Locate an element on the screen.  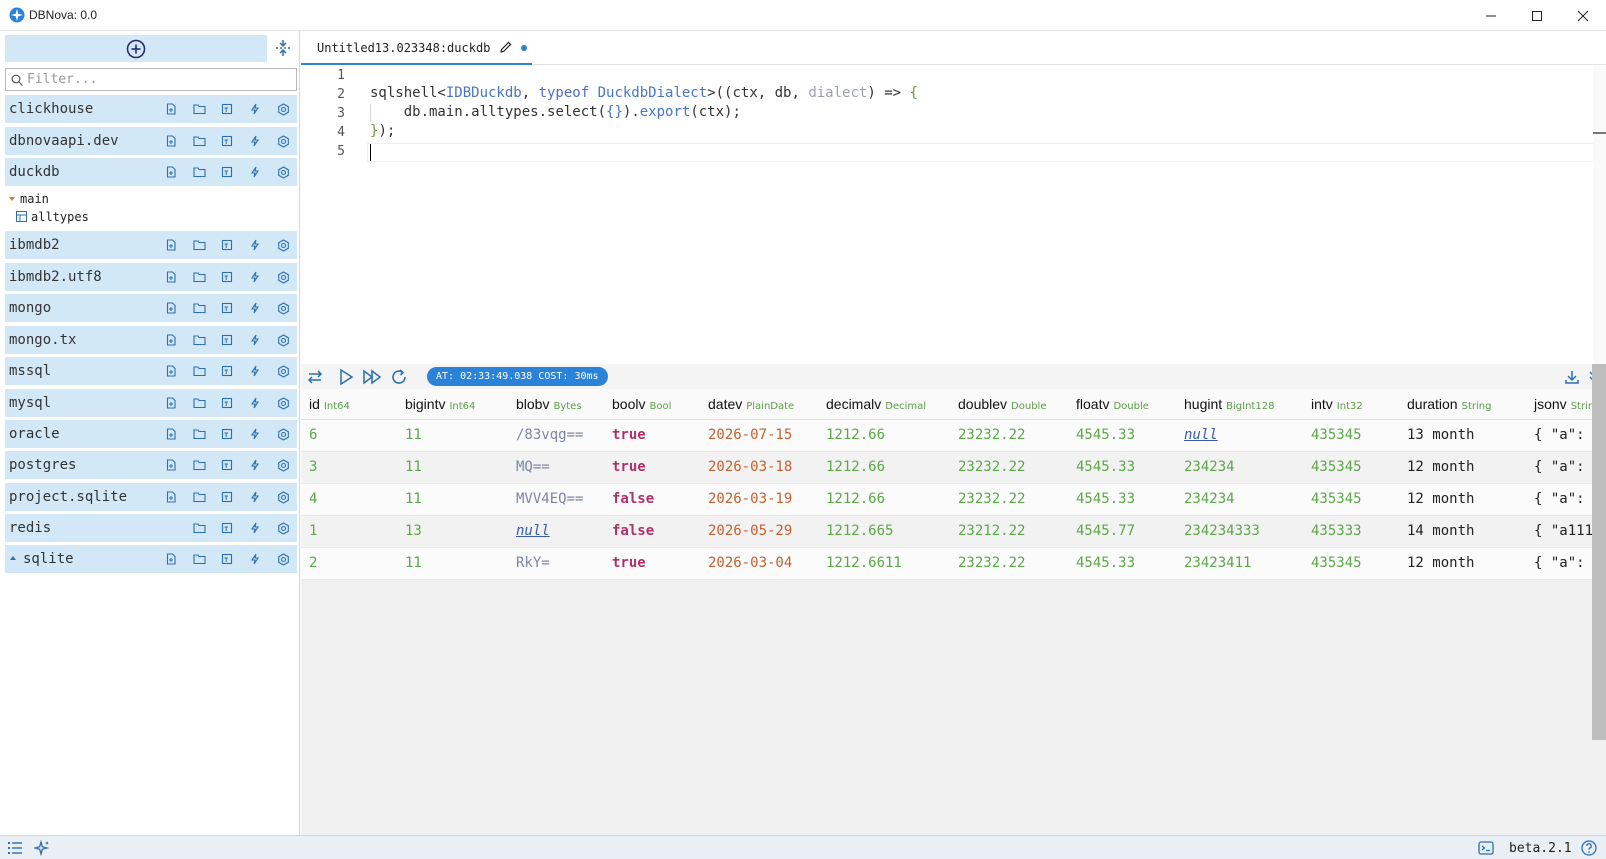
connection-item: mssql is located at coordinates (151, 371).